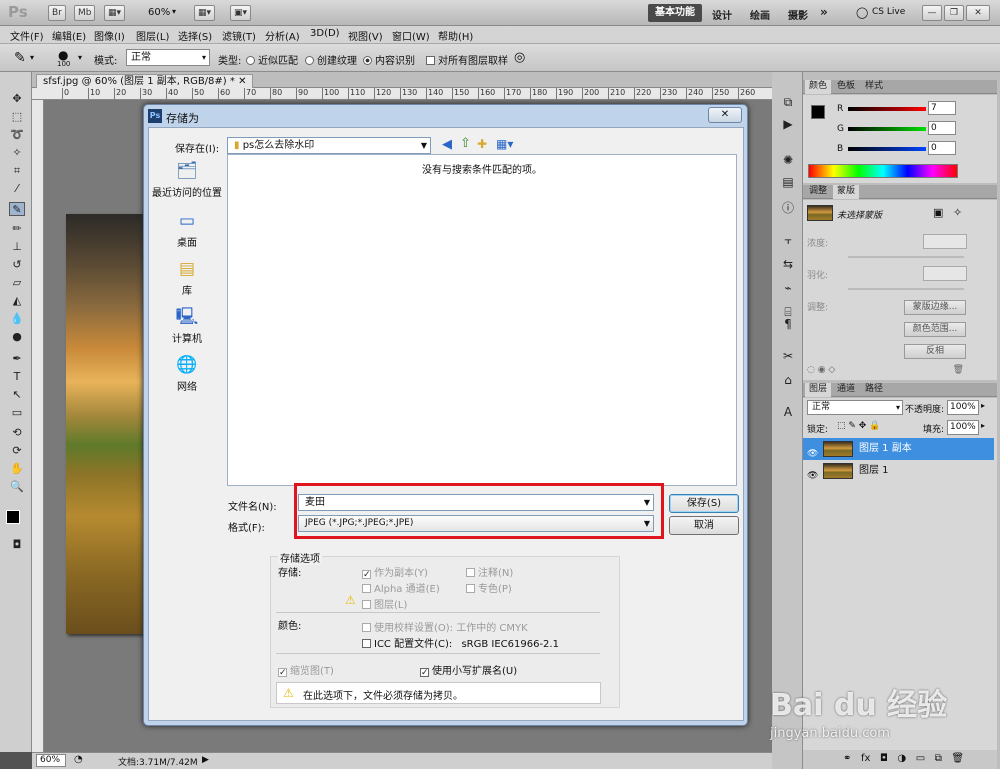 The height and width of the screenshot is (769, 1000). What do you see at coordinates (168, 57) in the screenshot?
I see `mode-select: 正常 ▾` at bounding box center [168, 57].